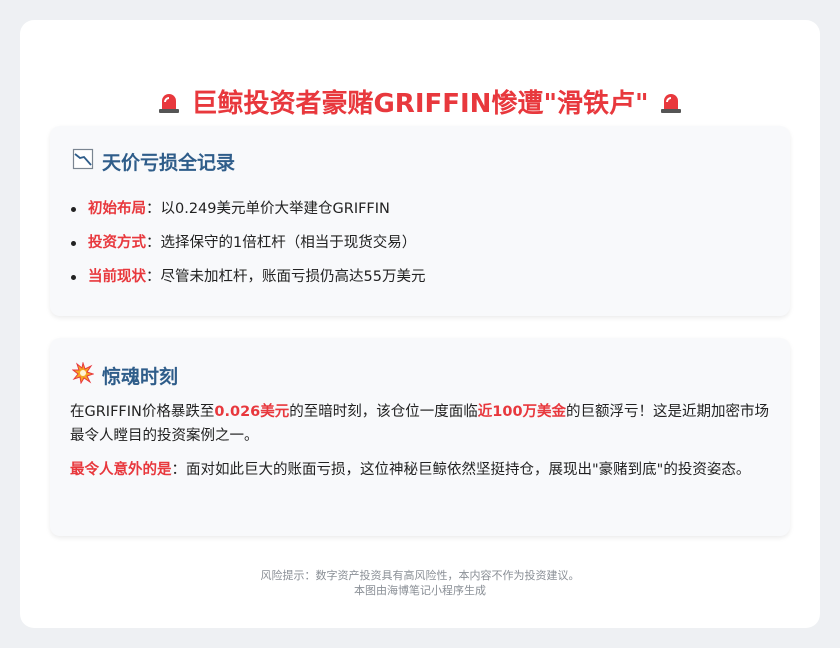 Image resolution: width=840 pixels, height=648 pixels. What do you see at coordinates (140, 377) in the screenshot?
I see `section-title-text: 惊魂时刻` at bounding box center [140, 377].